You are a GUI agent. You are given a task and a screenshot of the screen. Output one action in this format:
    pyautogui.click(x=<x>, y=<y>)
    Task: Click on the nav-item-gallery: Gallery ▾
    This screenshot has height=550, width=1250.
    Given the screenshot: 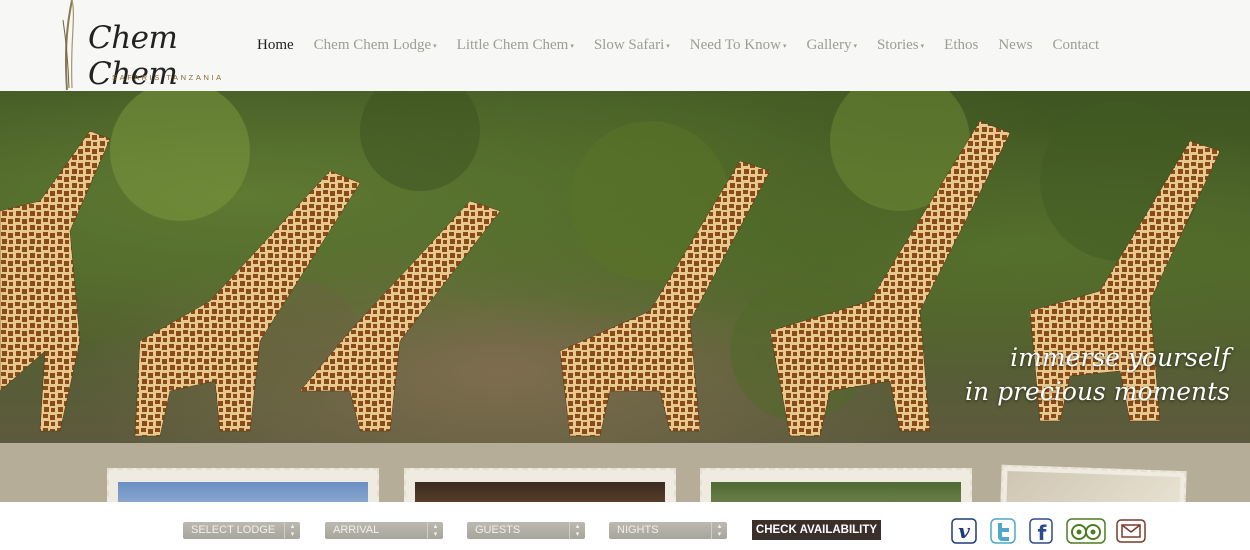 What is the action you would take?
    pyautogui.click(x=831, y=45)
    